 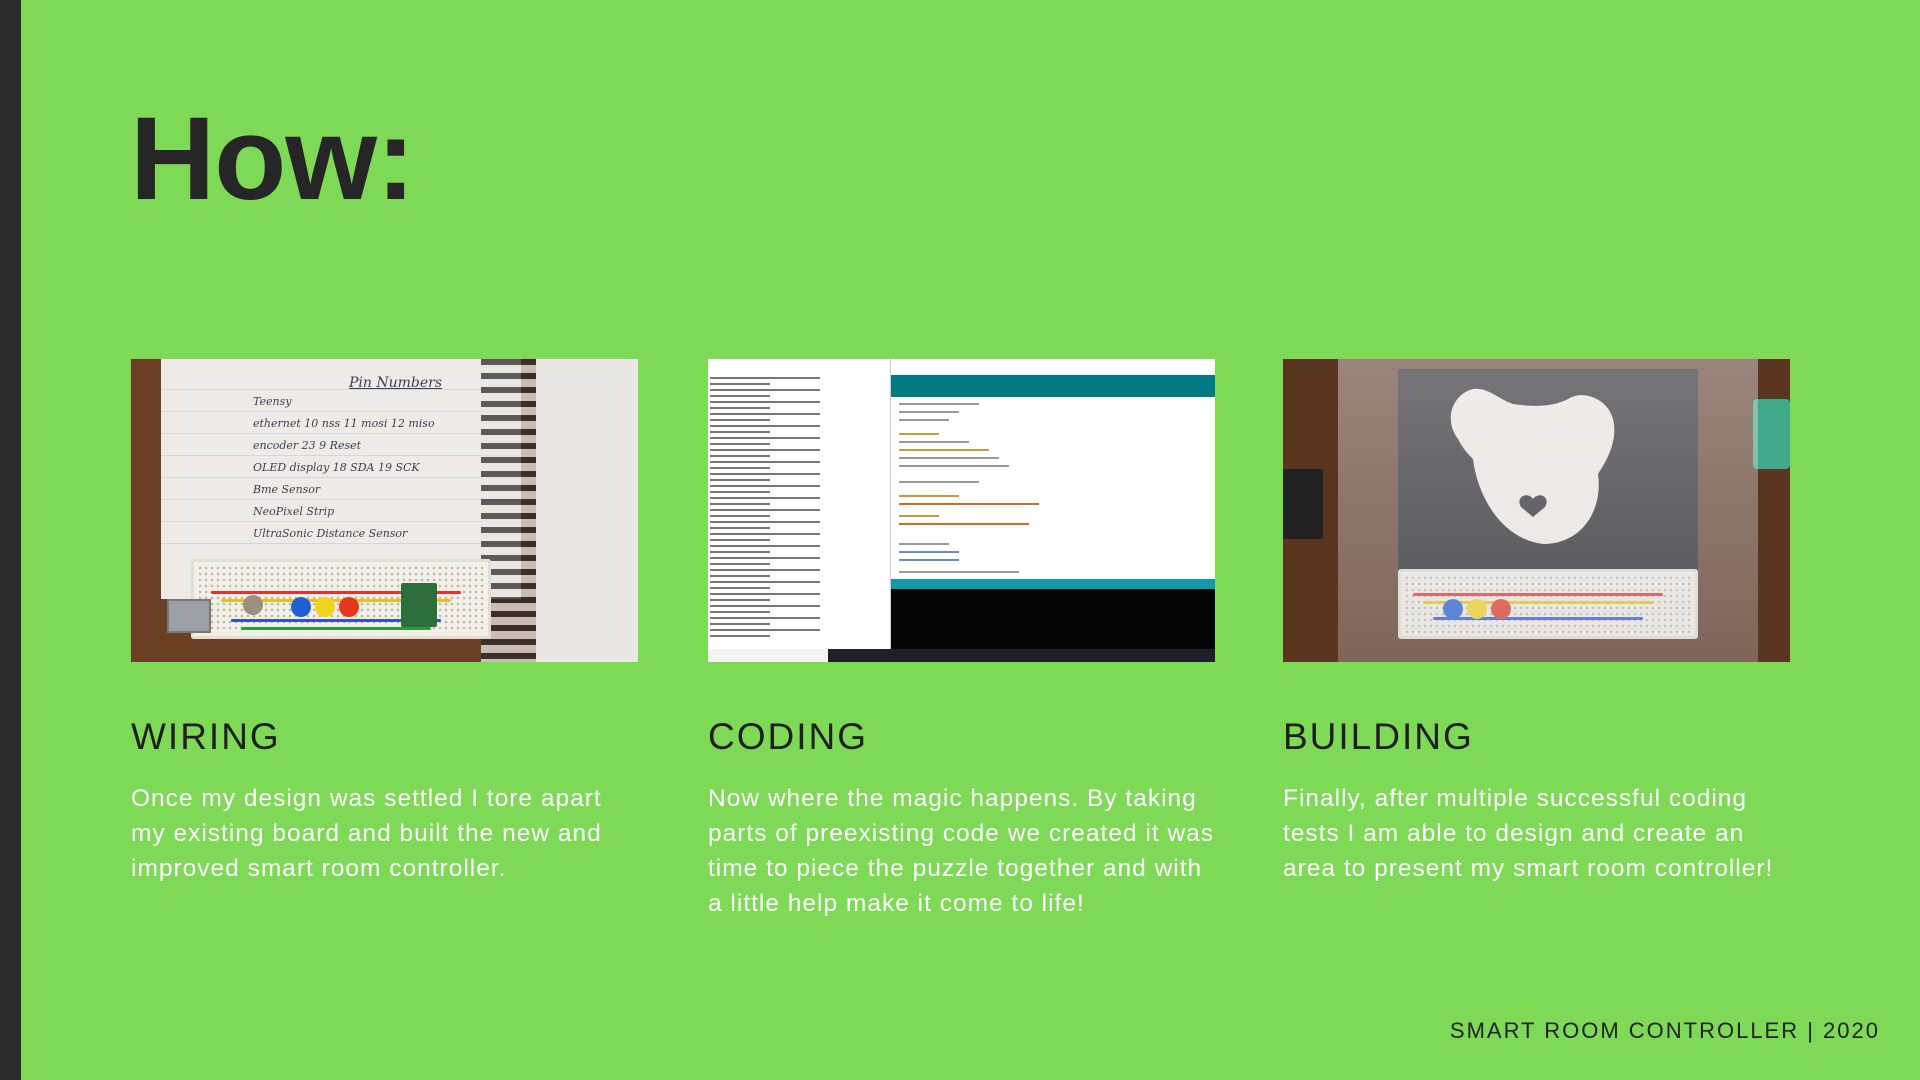 I want to click on coding-screenshot, so click(x=961, y=510).